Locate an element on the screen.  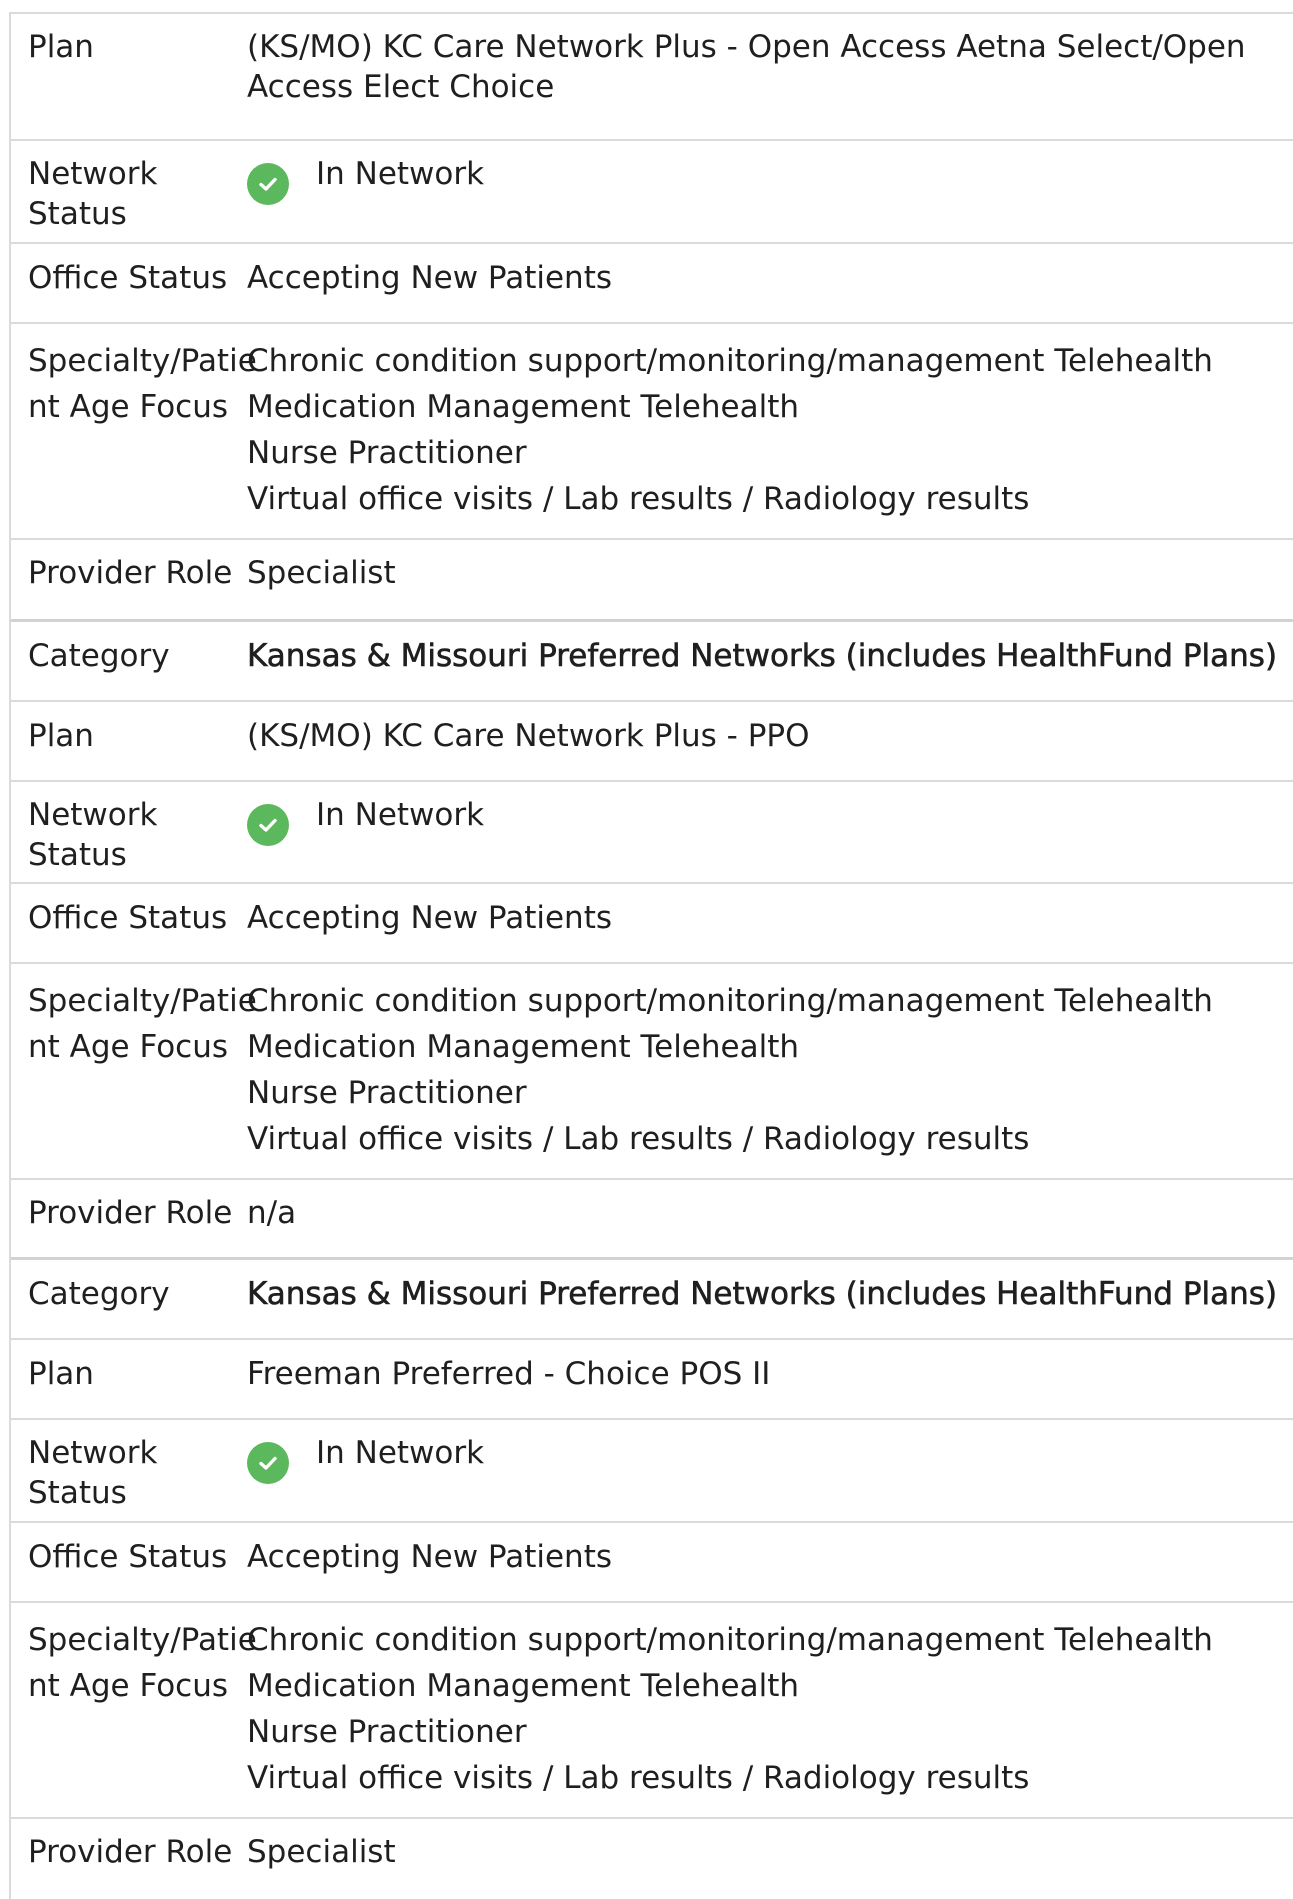
provider-role-row: Provider Role n/a is located at coordinates (652, 1220).